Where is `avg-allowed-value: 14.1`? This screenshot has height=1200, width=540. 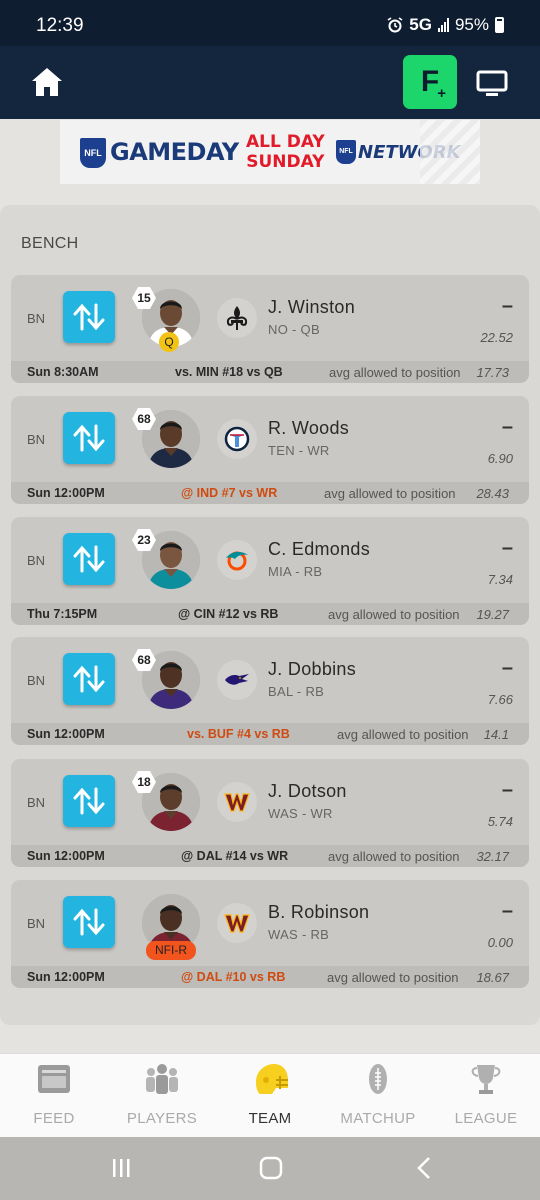
avg-allowed-value: 14.1 is located at coordinates (496, 734).